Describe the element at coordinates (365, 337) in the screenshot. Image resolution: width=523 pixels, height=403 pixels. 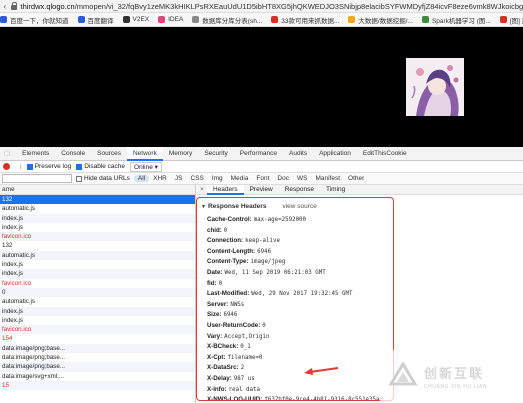
I see `header-row: Vary: Accept,Origin` at that location.